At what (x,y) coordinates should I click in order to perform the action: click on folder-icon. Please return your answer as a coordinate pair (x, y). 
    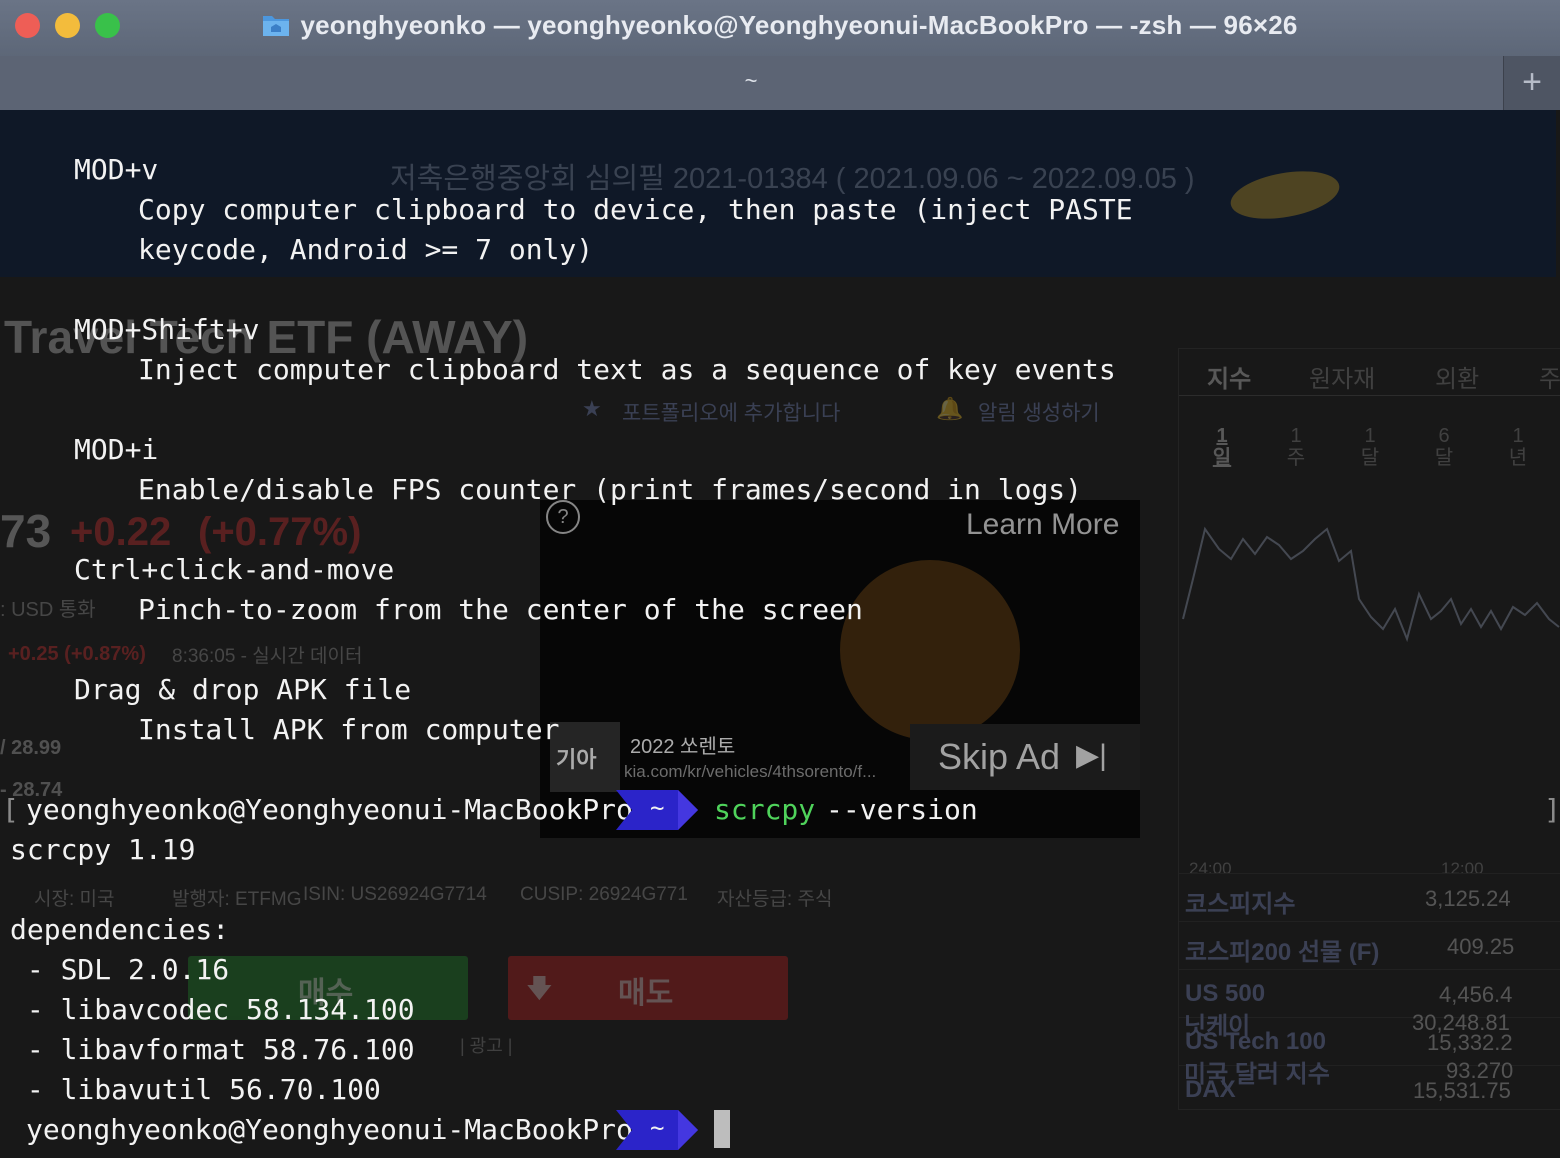
    Looking at the image, I should click on (276, 25).